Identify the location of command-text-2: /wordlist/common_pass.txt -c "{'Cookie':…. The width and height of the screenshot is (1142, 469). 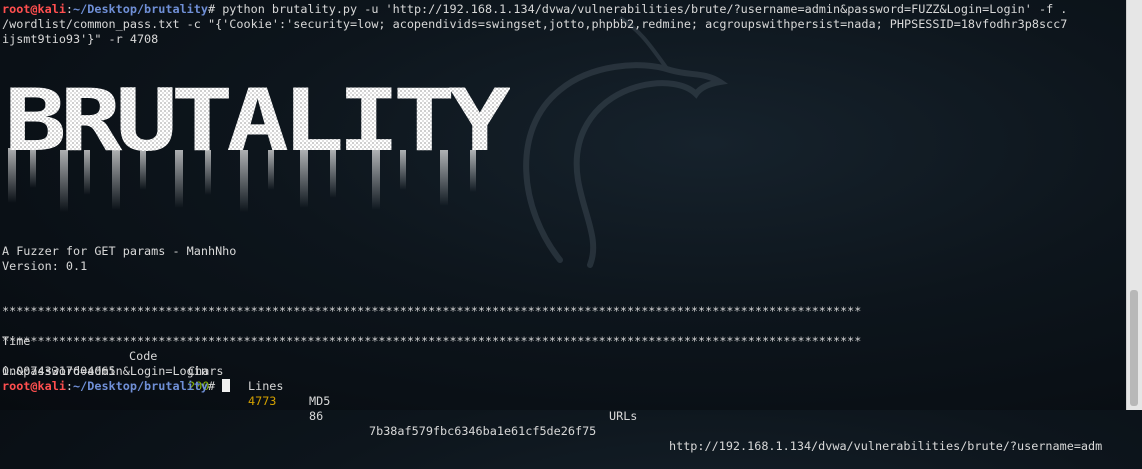
(535, 24).